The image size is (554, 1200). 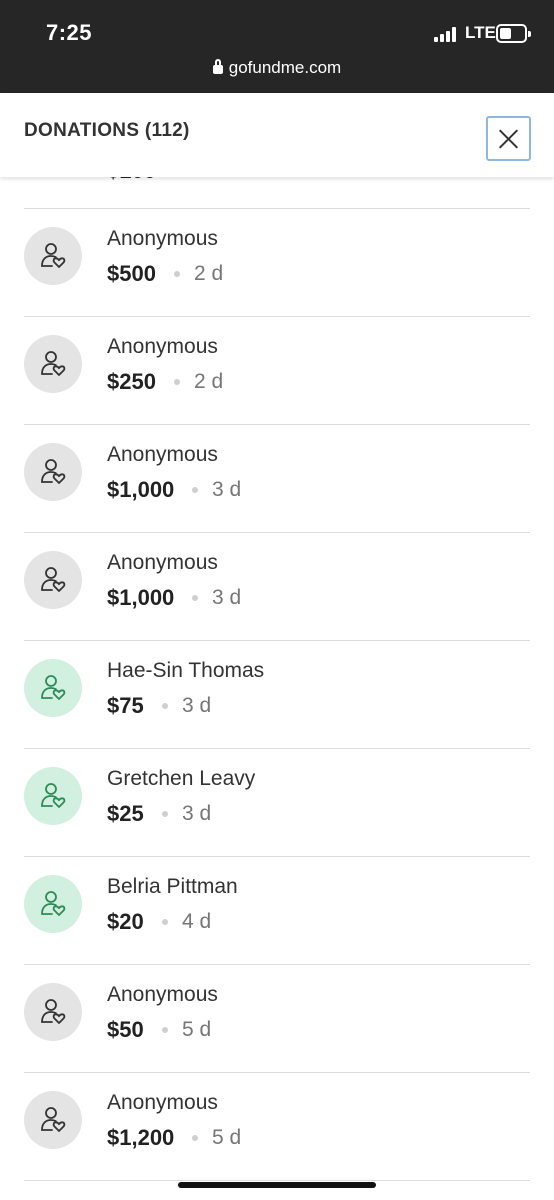 I want to click on donation-amount: $25, so click(x=125, y=813).